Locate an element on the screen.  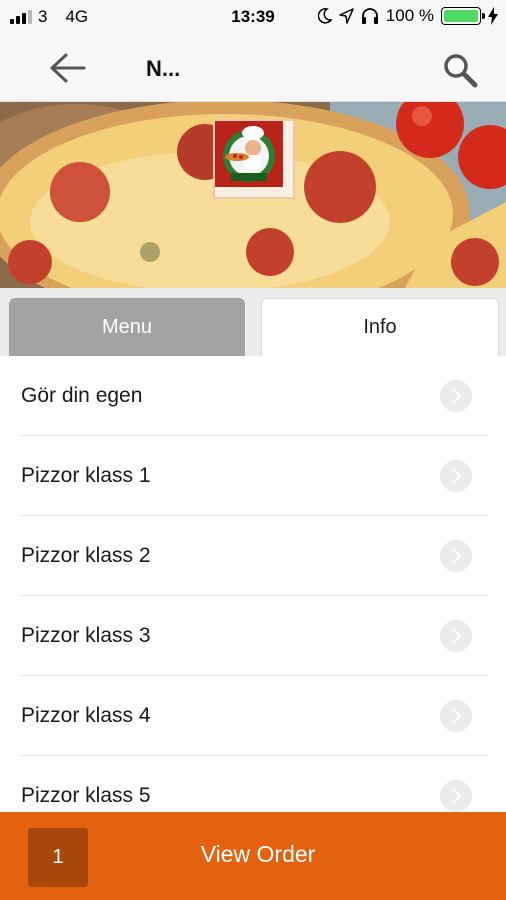
back-arrow-icon is located at coordinates (68, 68).